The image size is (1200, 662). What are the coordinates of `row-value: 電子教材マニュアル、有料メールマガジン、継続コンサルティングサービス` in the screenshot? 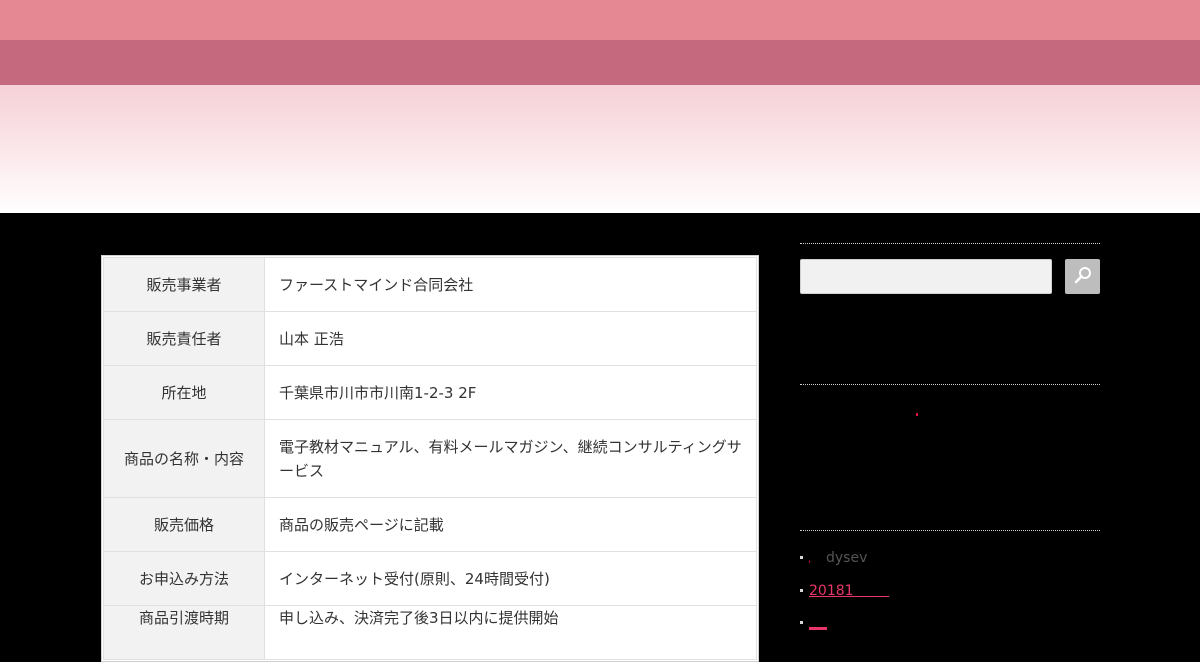 It's located at (510, 458).